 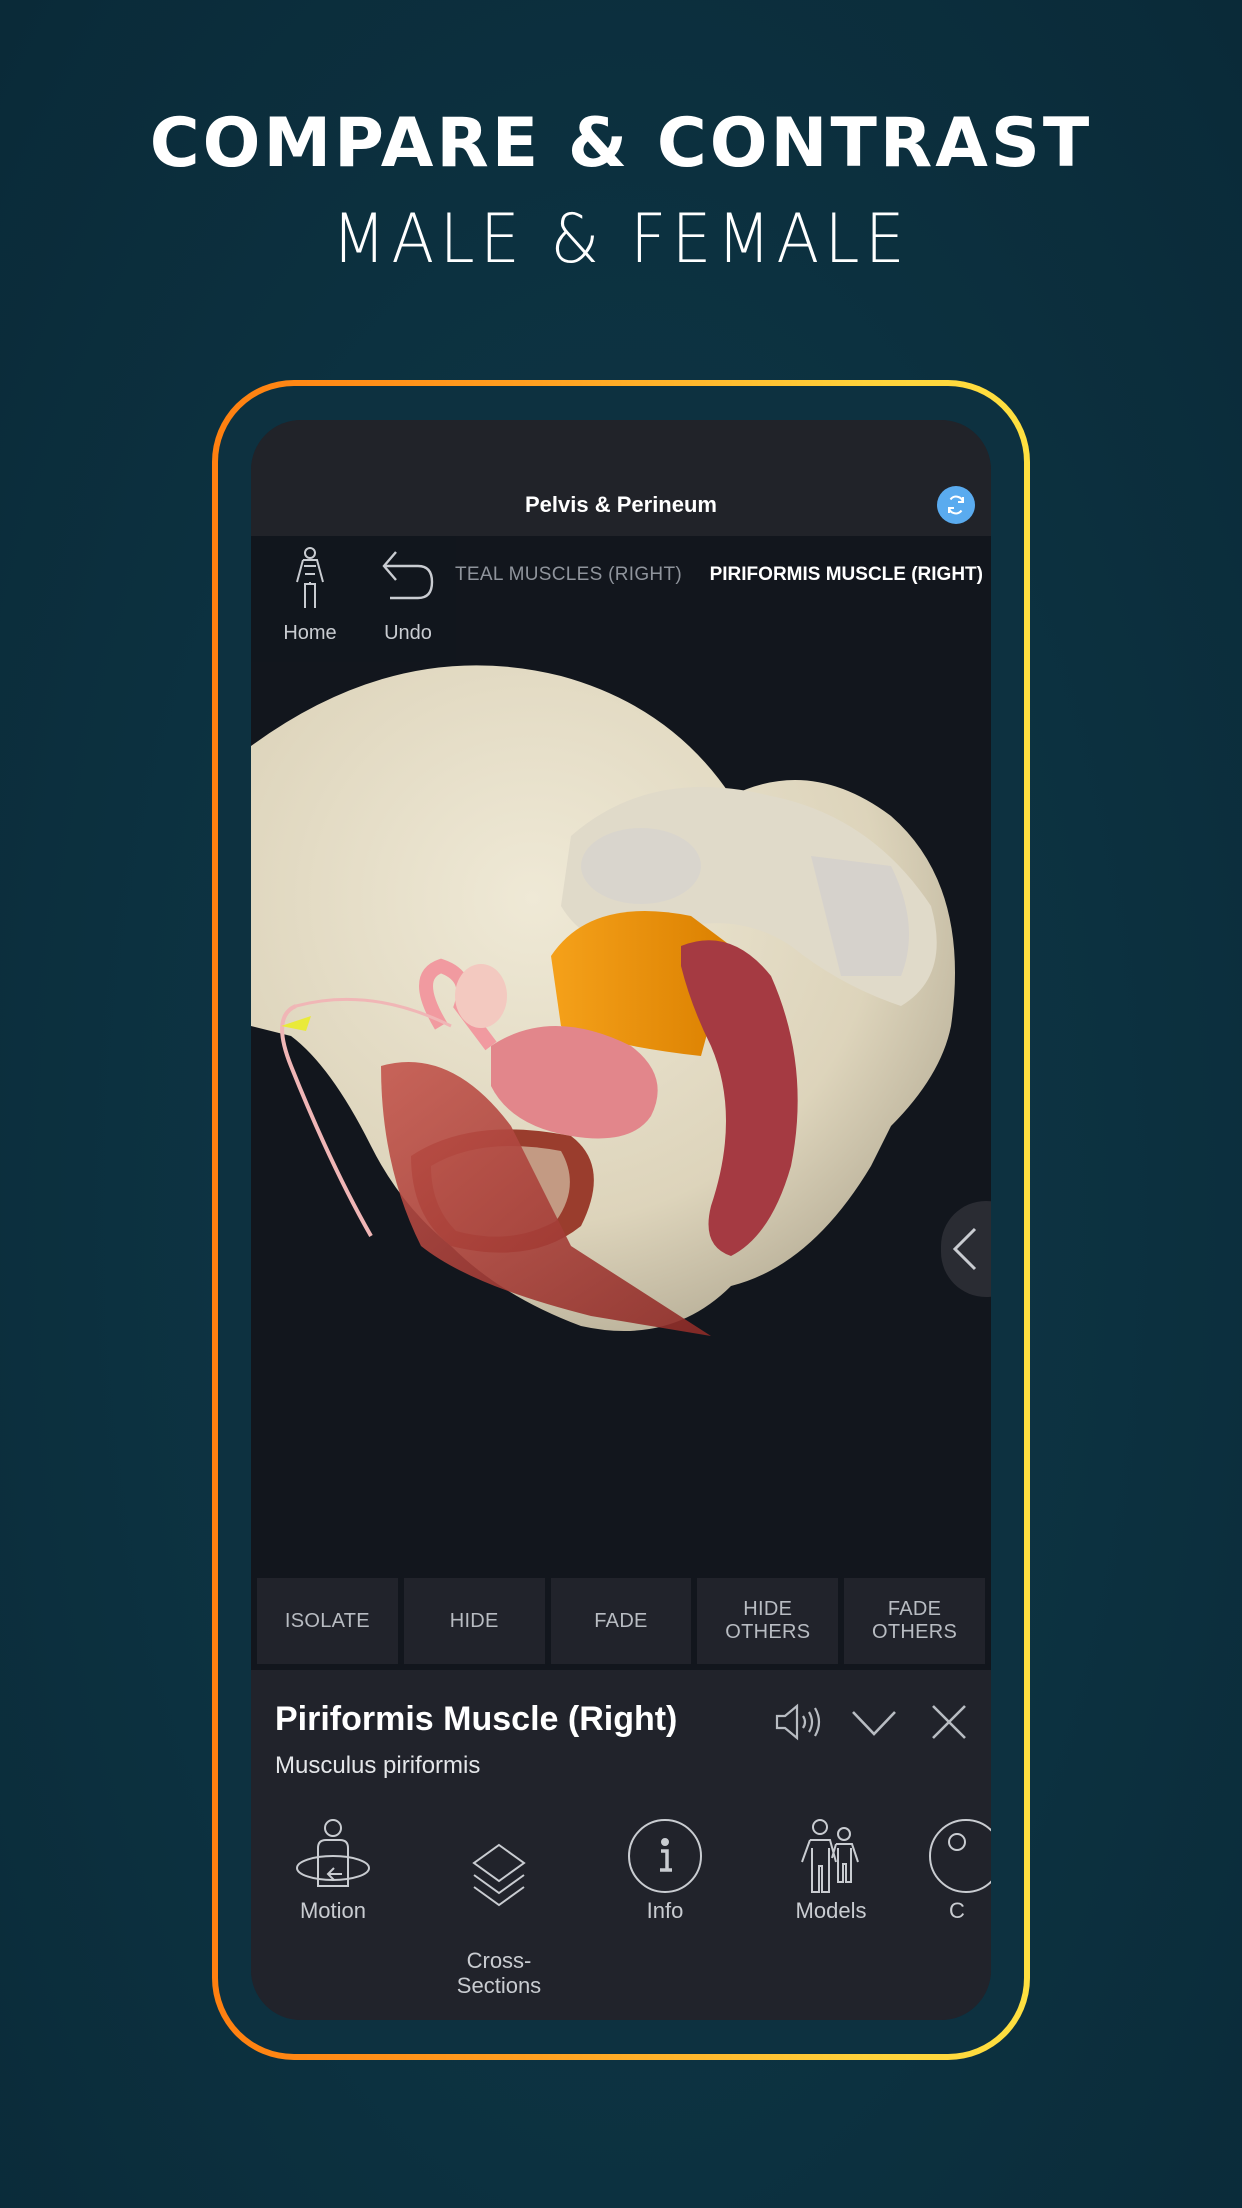 I want to click on promo-headline: COMPARE & CONTRAST, so click(x=621, y=143).